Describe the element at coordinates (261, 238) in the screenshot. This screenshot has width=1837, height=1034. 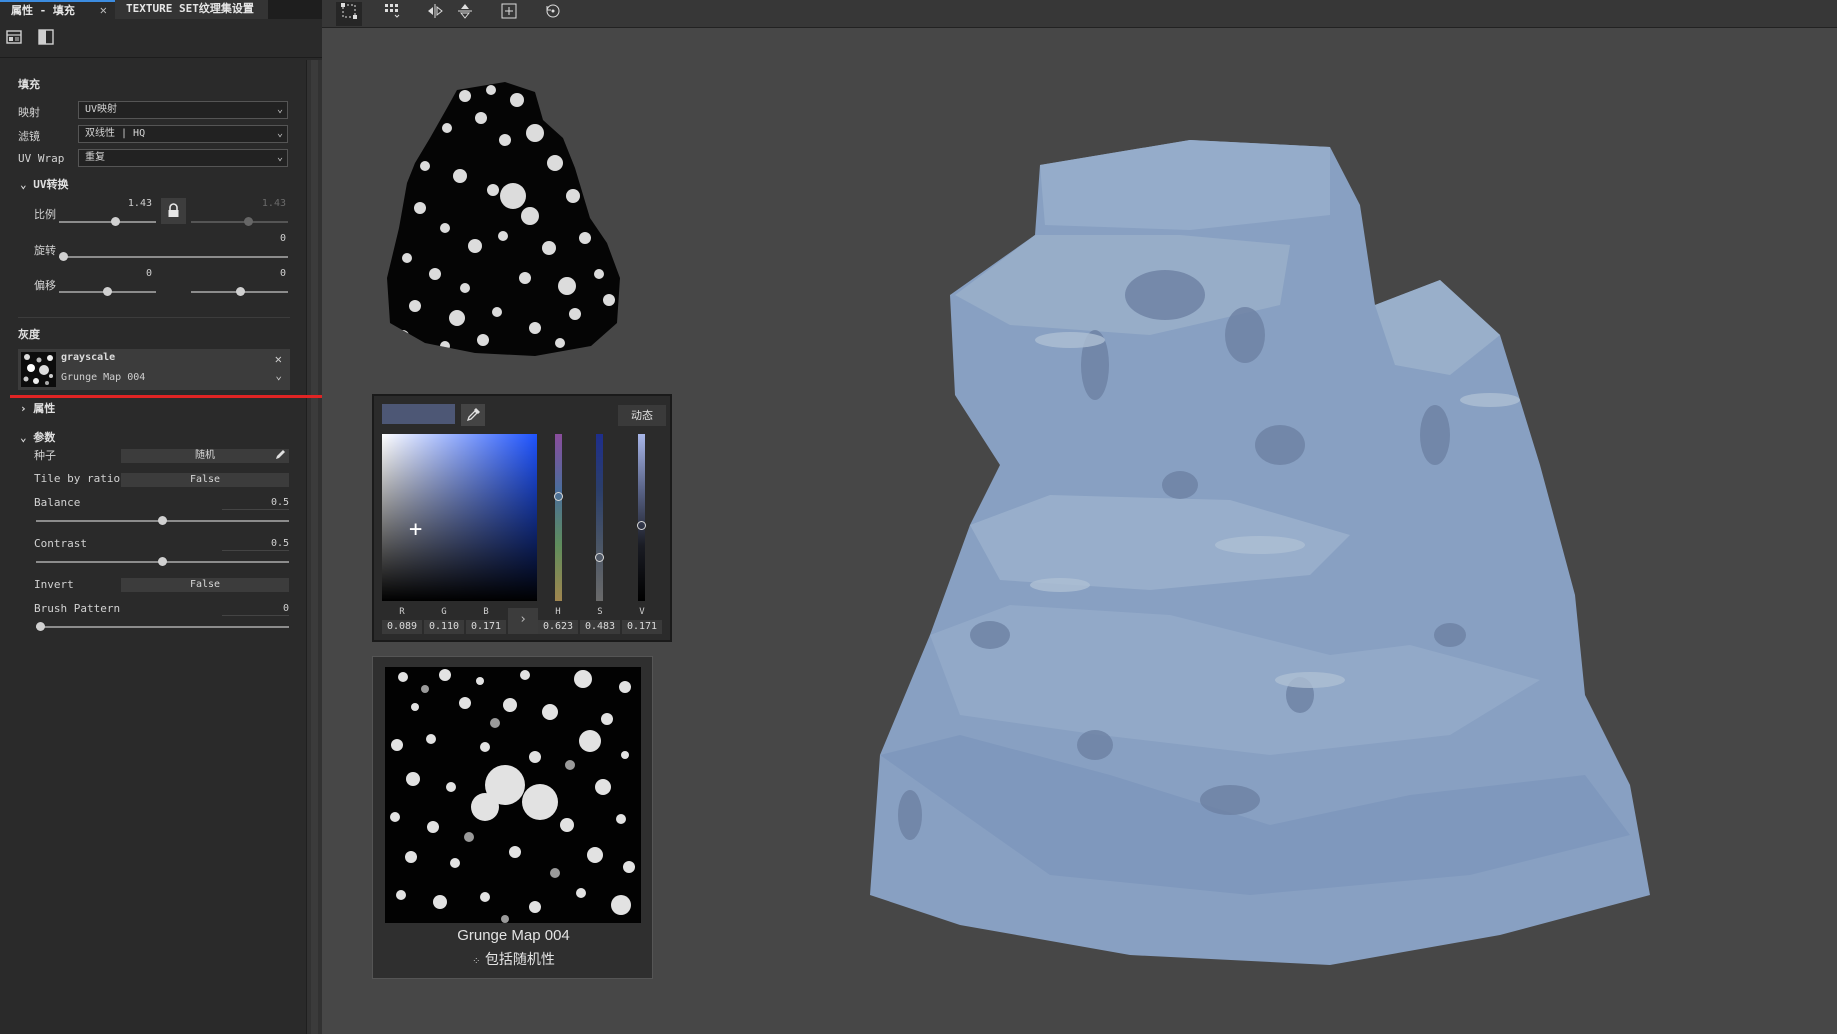
I see `rotation-value: 0` at that location.